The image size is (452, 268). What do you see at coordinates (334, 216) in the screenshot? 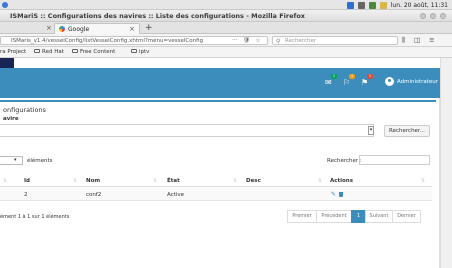
I see `page-previous-button: Précédent` at bounding box center [334, 216].